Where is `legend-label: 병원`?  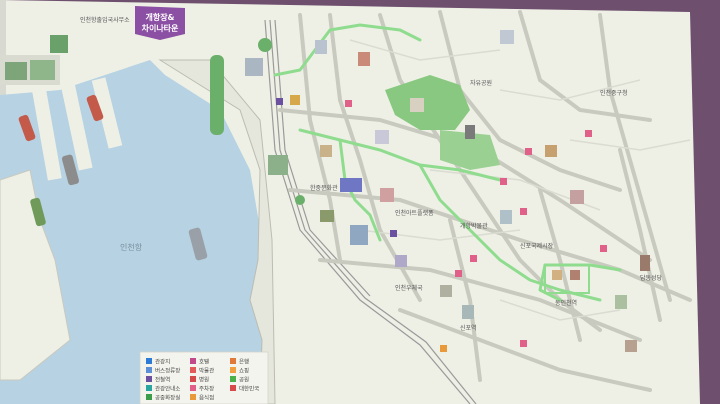 legend-label: 병원 is located at coordinates (204, 380).